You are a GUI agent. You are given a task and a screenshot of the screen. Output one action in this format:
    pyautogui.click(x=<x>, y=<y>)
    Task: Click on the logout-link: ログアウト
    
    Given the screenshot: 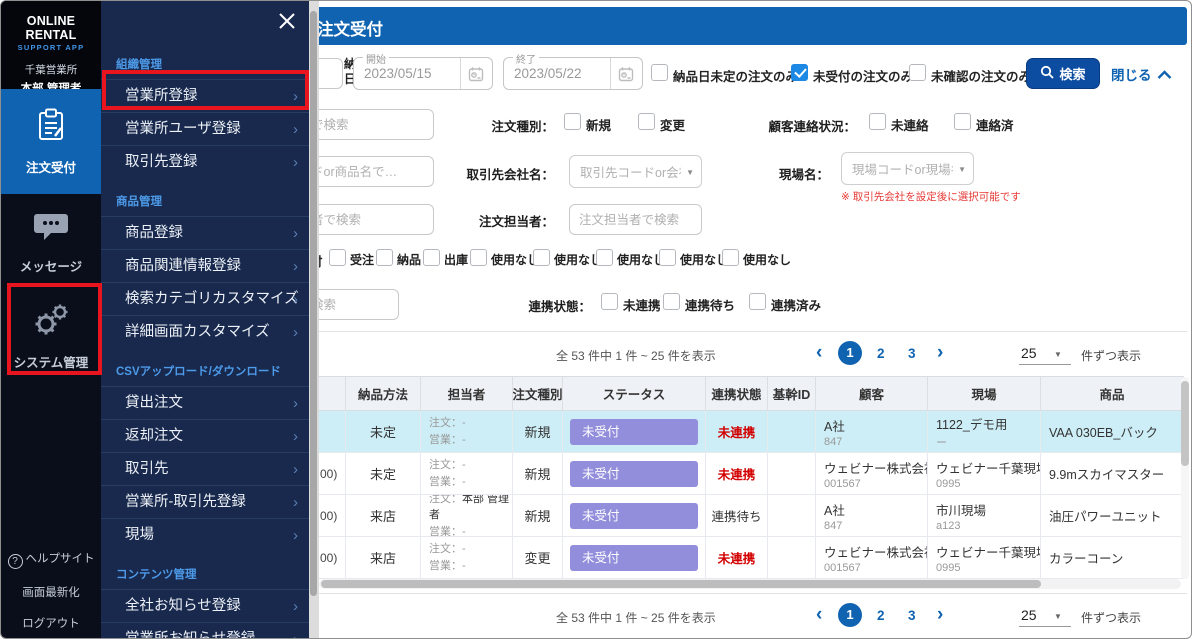 What is the action you would take?
    pyautogui.click(x=51, y=623)
    